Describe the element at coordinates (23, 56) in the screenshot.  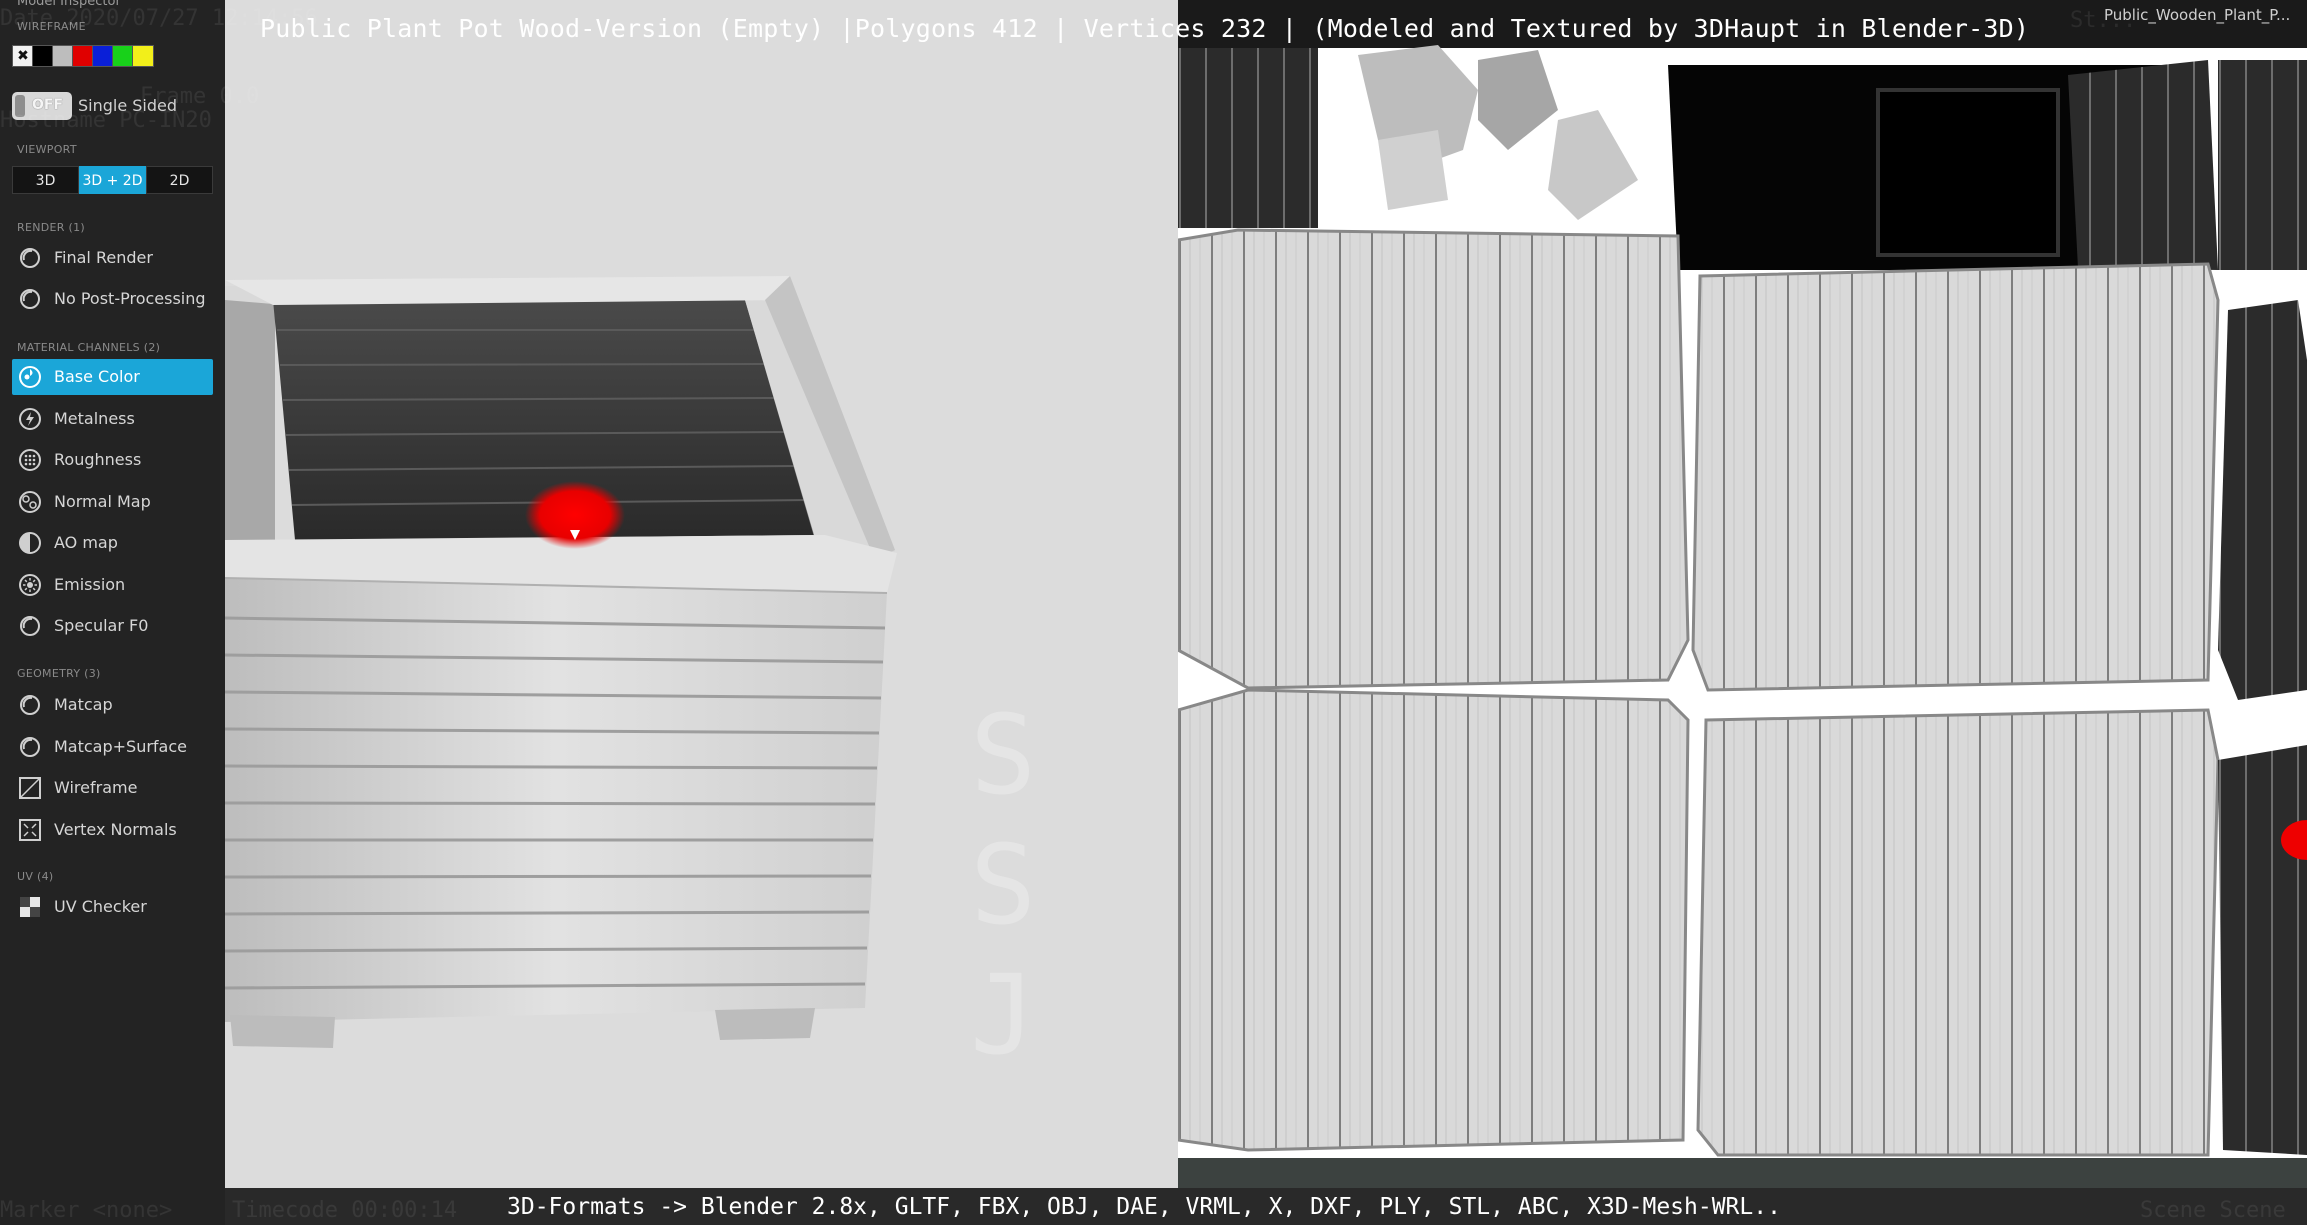
I see `swatch-clear-icon: ✖` at that location.